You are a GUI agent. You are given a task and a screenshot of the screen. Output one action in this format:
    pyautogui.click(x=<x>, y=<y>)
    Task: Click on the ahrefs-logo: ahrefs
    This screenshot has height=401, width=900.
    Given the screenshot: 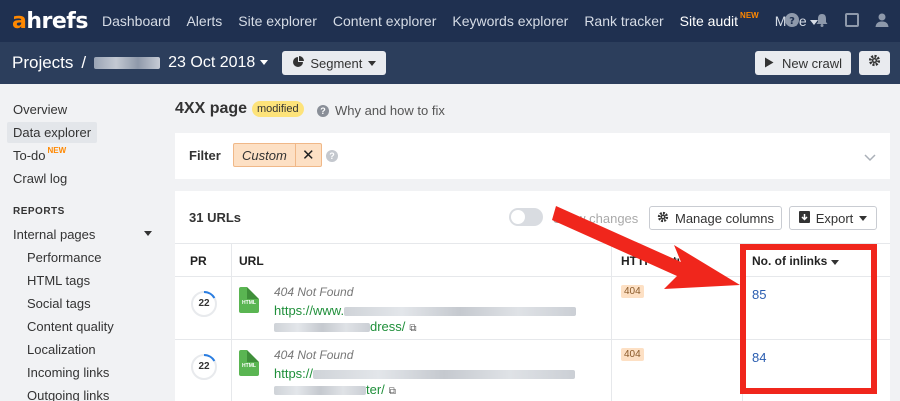 What is the action you would take?
    pyautogui.click(x=50, y=21)
    